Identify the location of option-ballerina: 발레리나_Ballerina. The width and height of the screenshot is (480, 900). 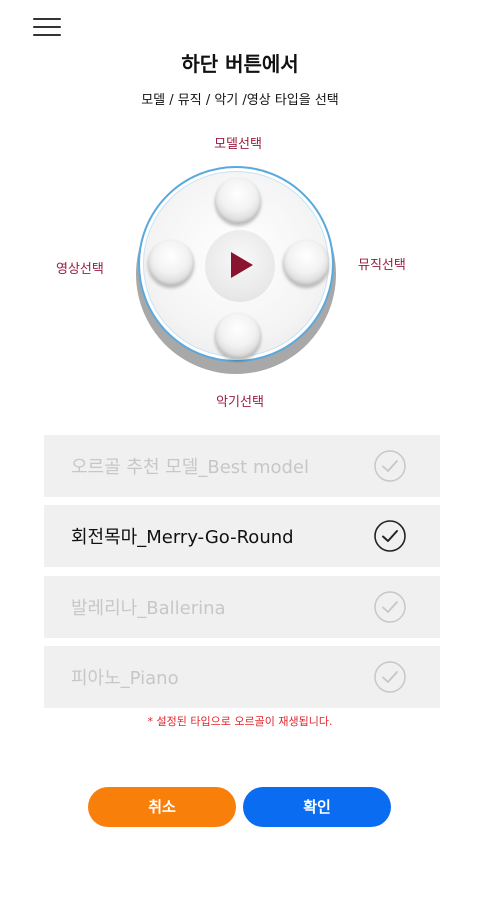
(242, 607).